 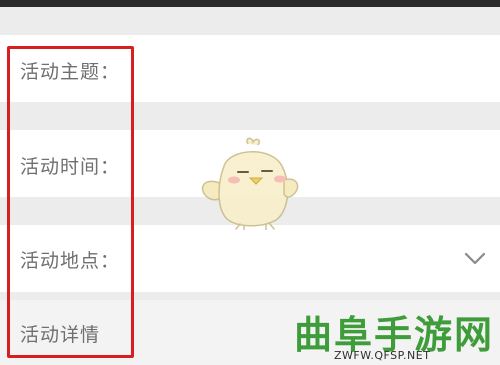 I want to click on mascot-chick-icon, so click(x=250, y=183).